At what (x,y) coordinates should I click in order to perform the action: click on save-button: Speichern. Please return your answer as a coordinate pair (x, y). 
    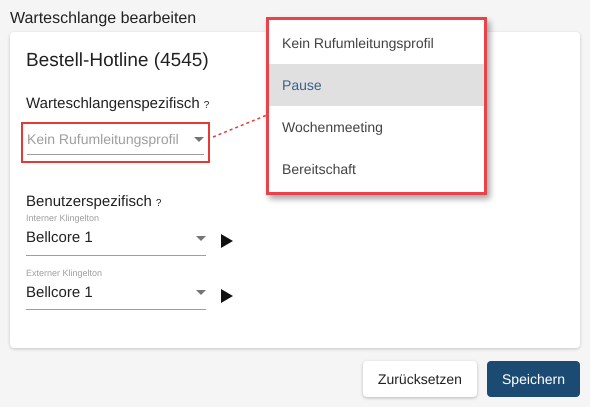
    Looking at the image, I should click on (533, 379).